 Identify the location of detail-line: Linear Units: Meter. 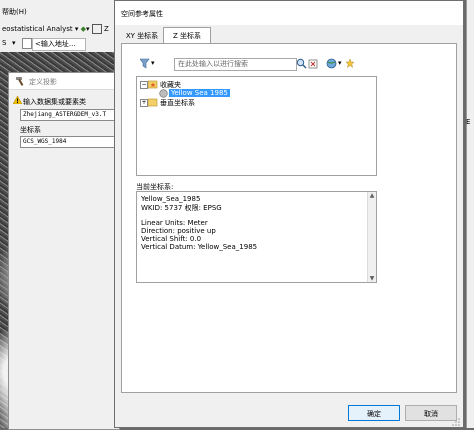
(174, 223).